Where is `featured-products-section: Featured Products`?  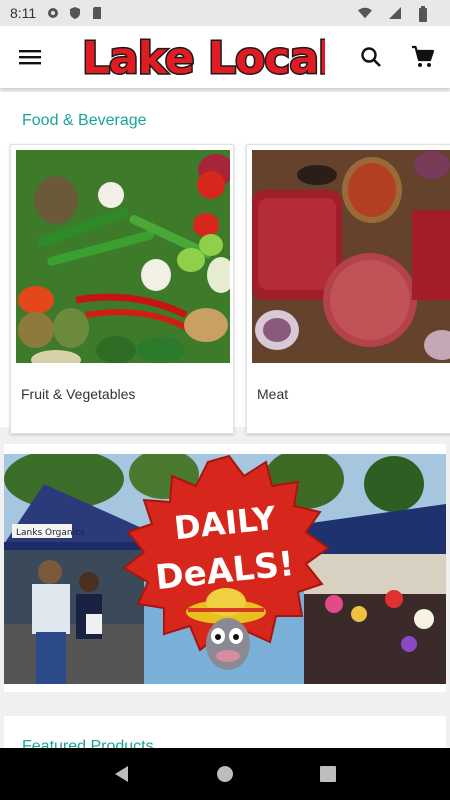 featured-products-section: Featured Products is located at coordinates (225, 732).